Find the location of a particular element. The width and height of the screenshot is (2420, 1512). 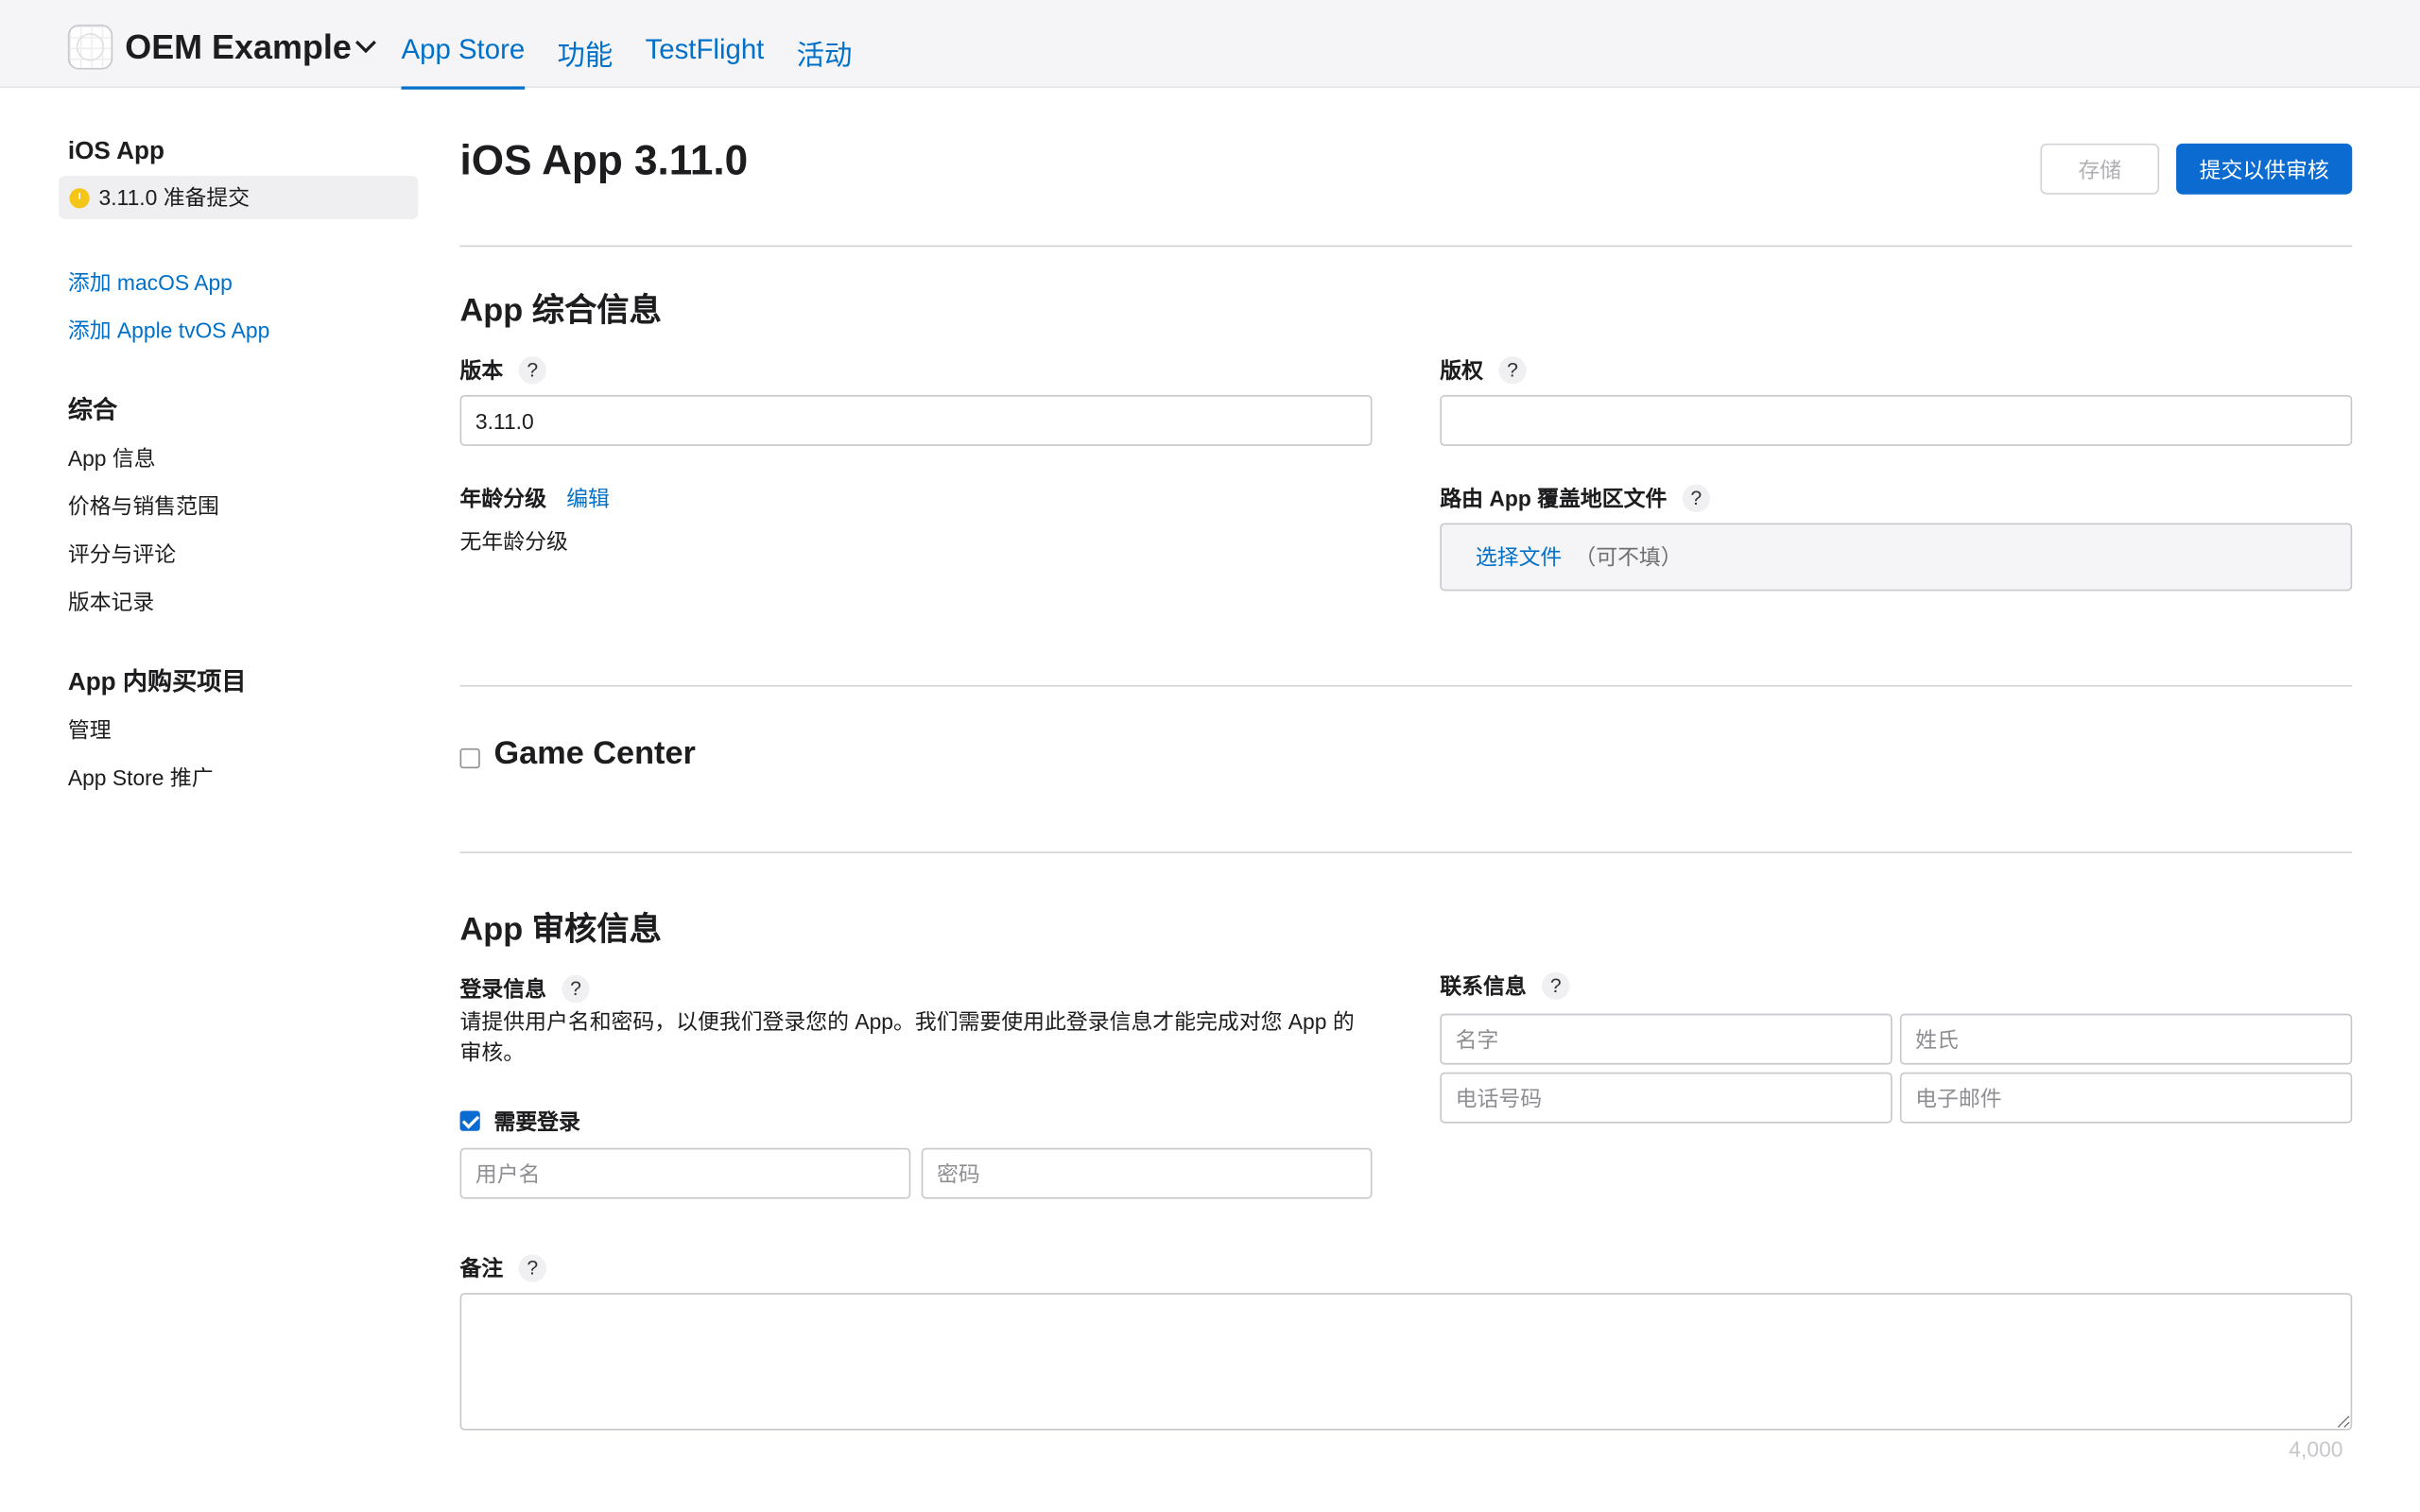

sidebar-section-general: 综合 is located at coordinates (92, 411).